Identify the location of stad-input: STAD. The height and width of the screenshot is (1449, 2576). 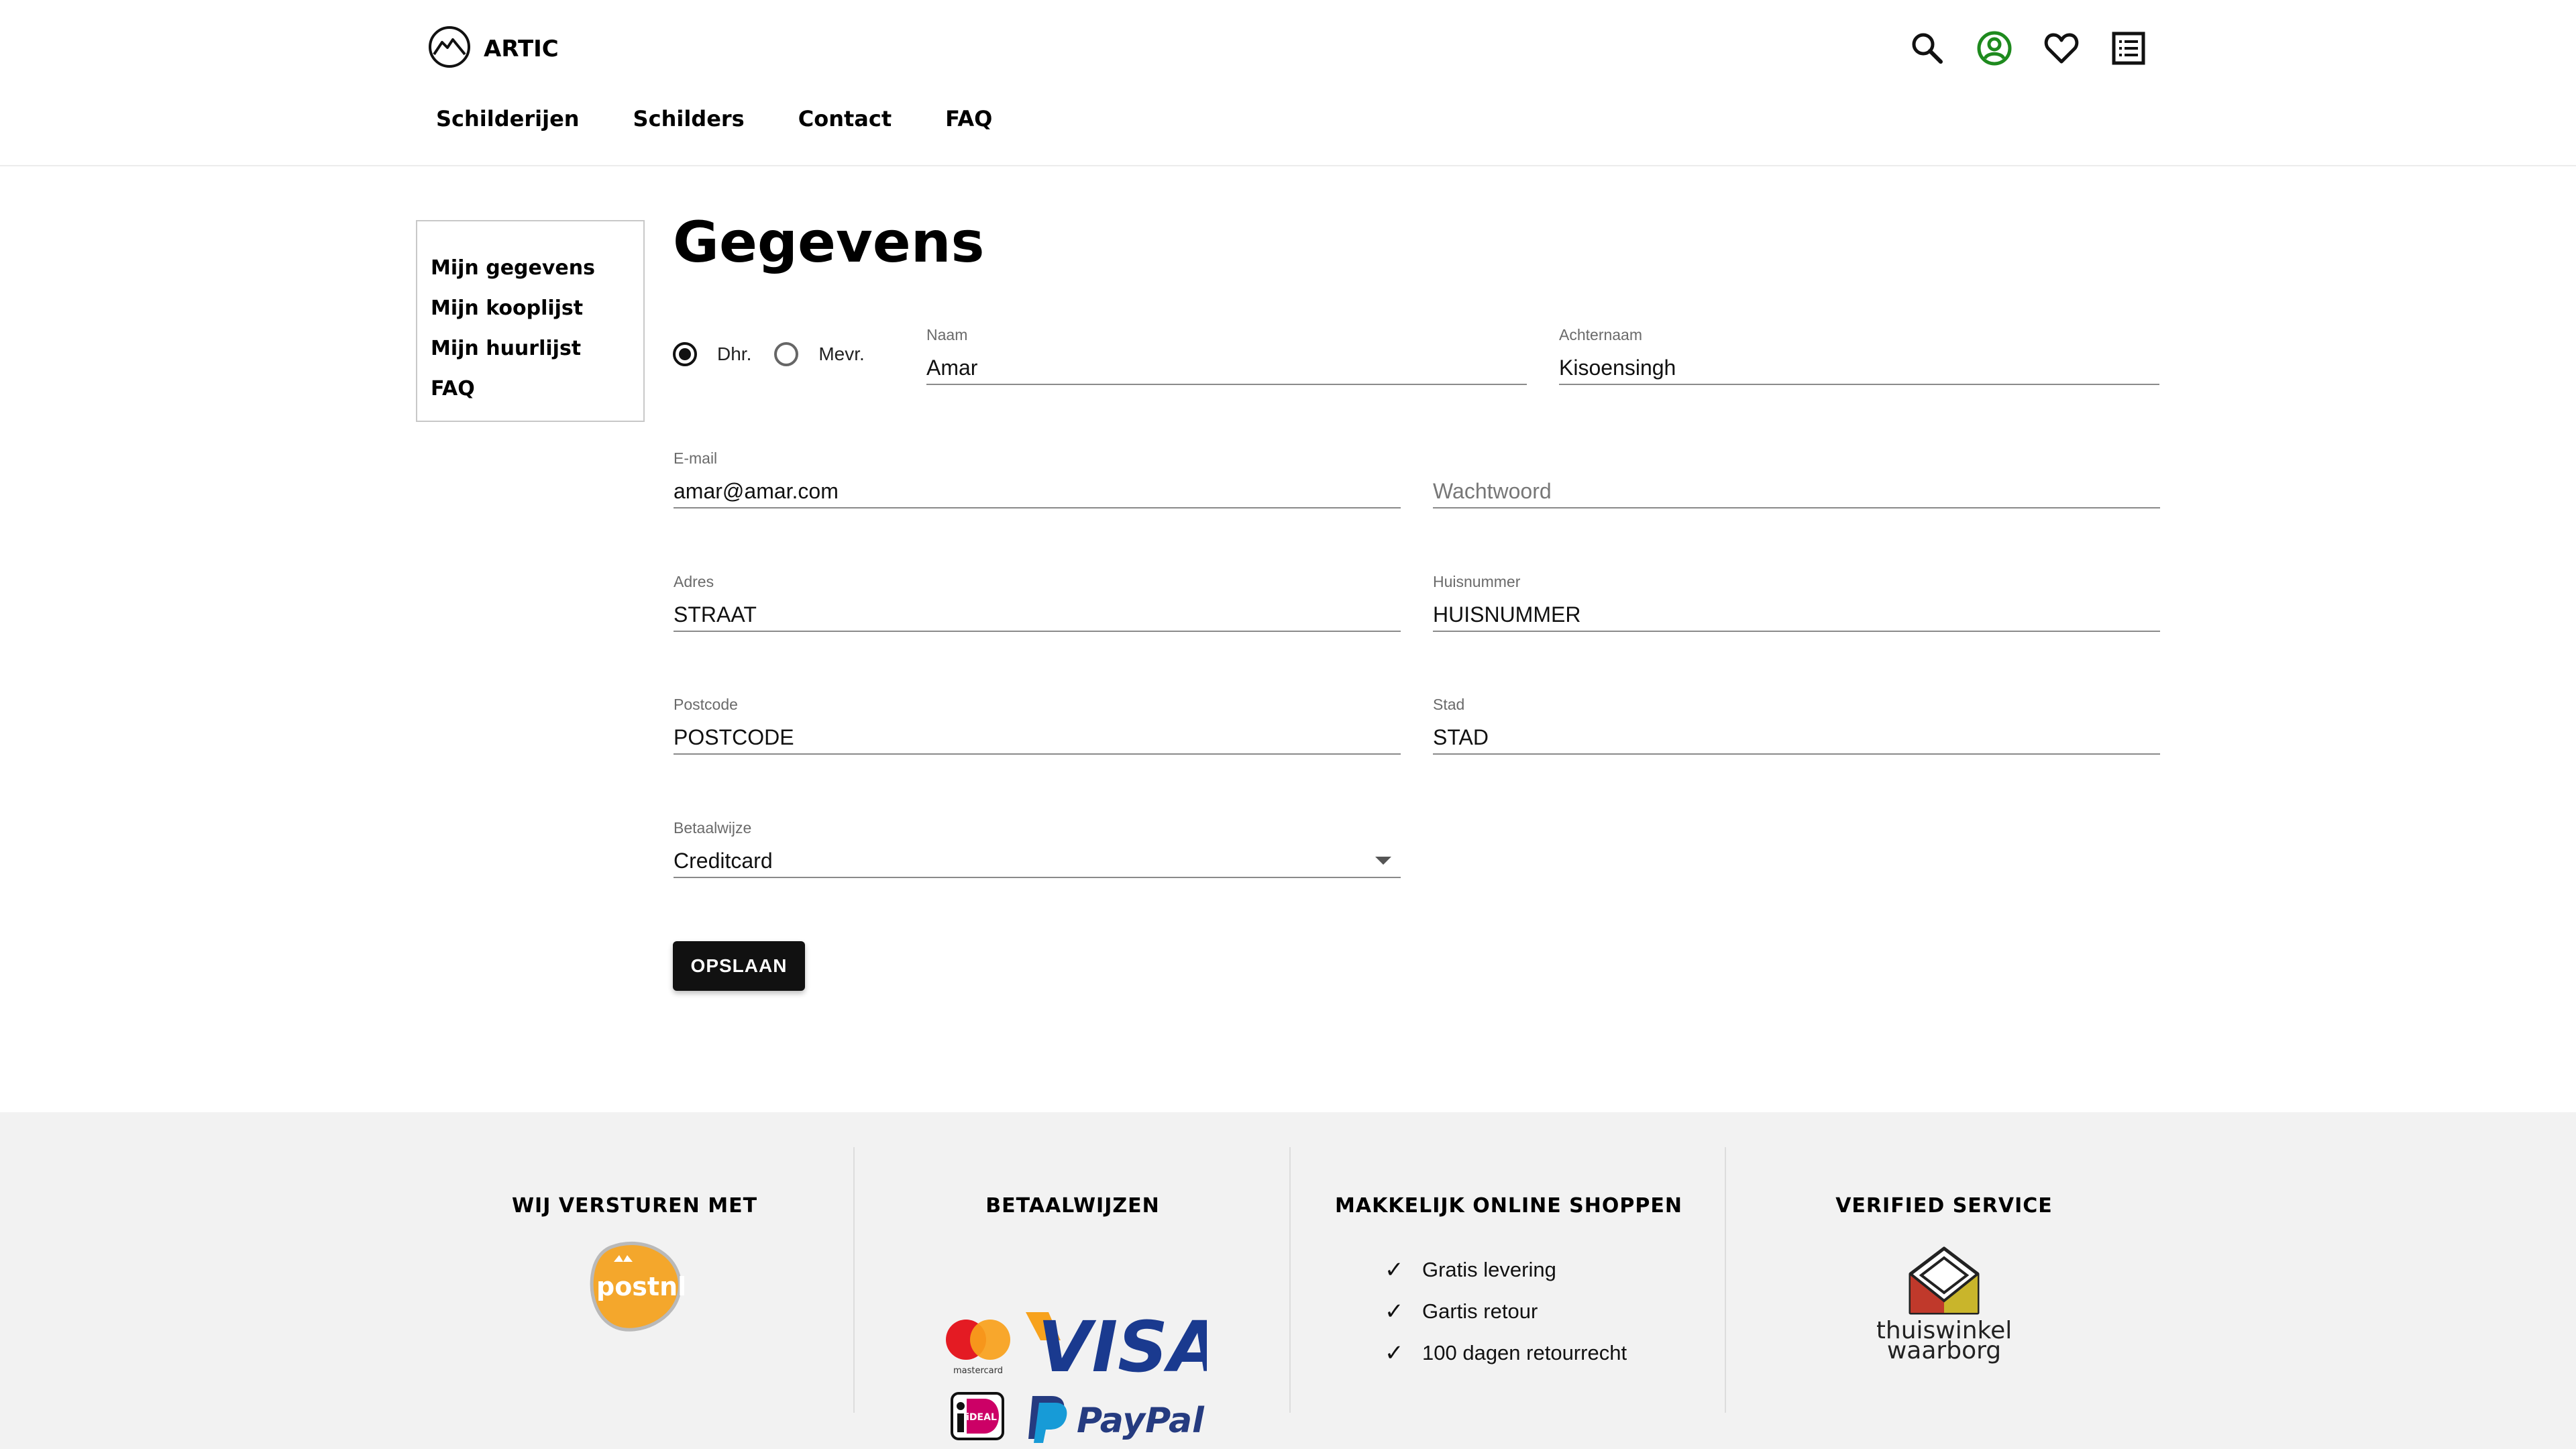
(1796, 737).